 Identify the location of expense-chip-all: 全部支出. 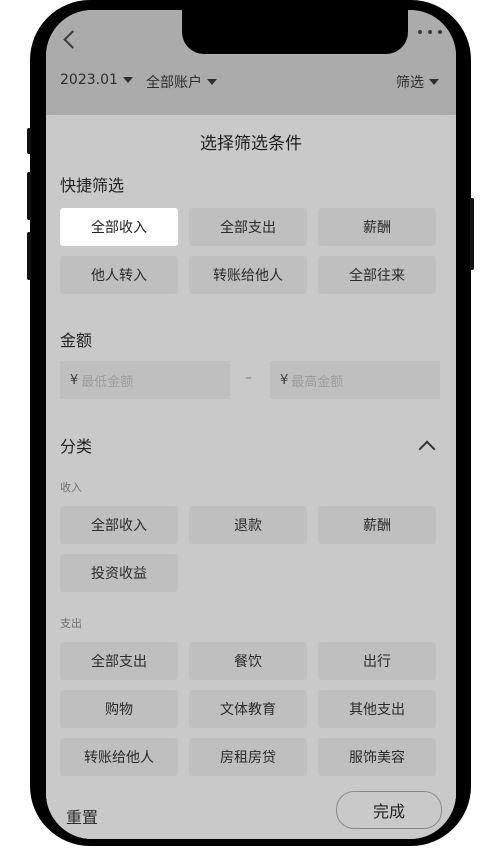
(119, 661).